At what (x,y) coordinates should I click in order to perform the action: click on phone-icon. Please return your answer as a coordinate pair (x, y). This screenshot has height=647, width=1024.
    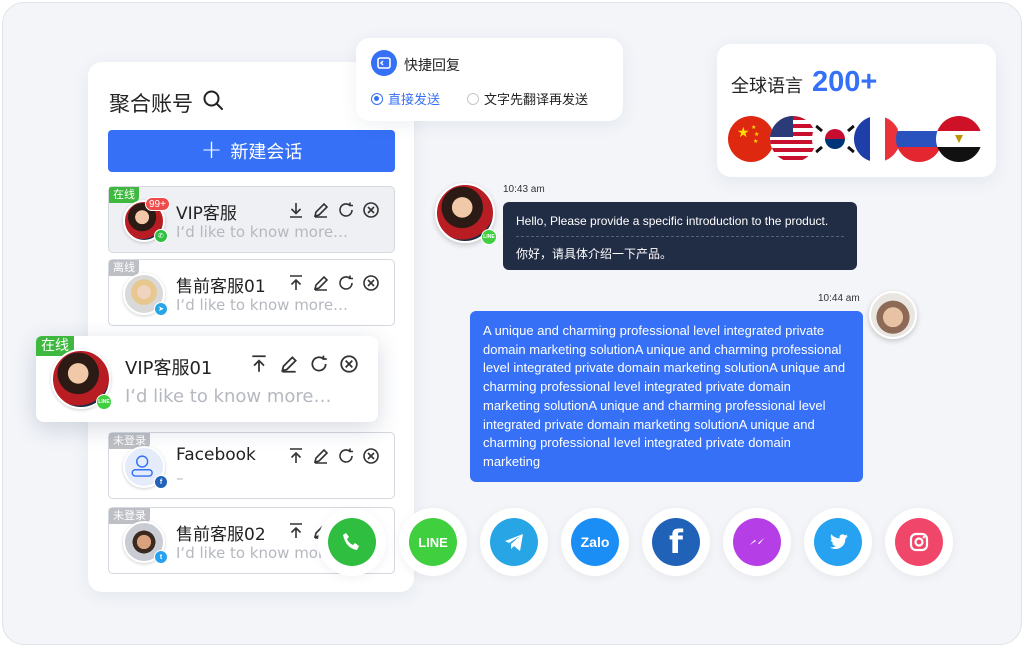
    Looking at the image, I should click on (352, 542).